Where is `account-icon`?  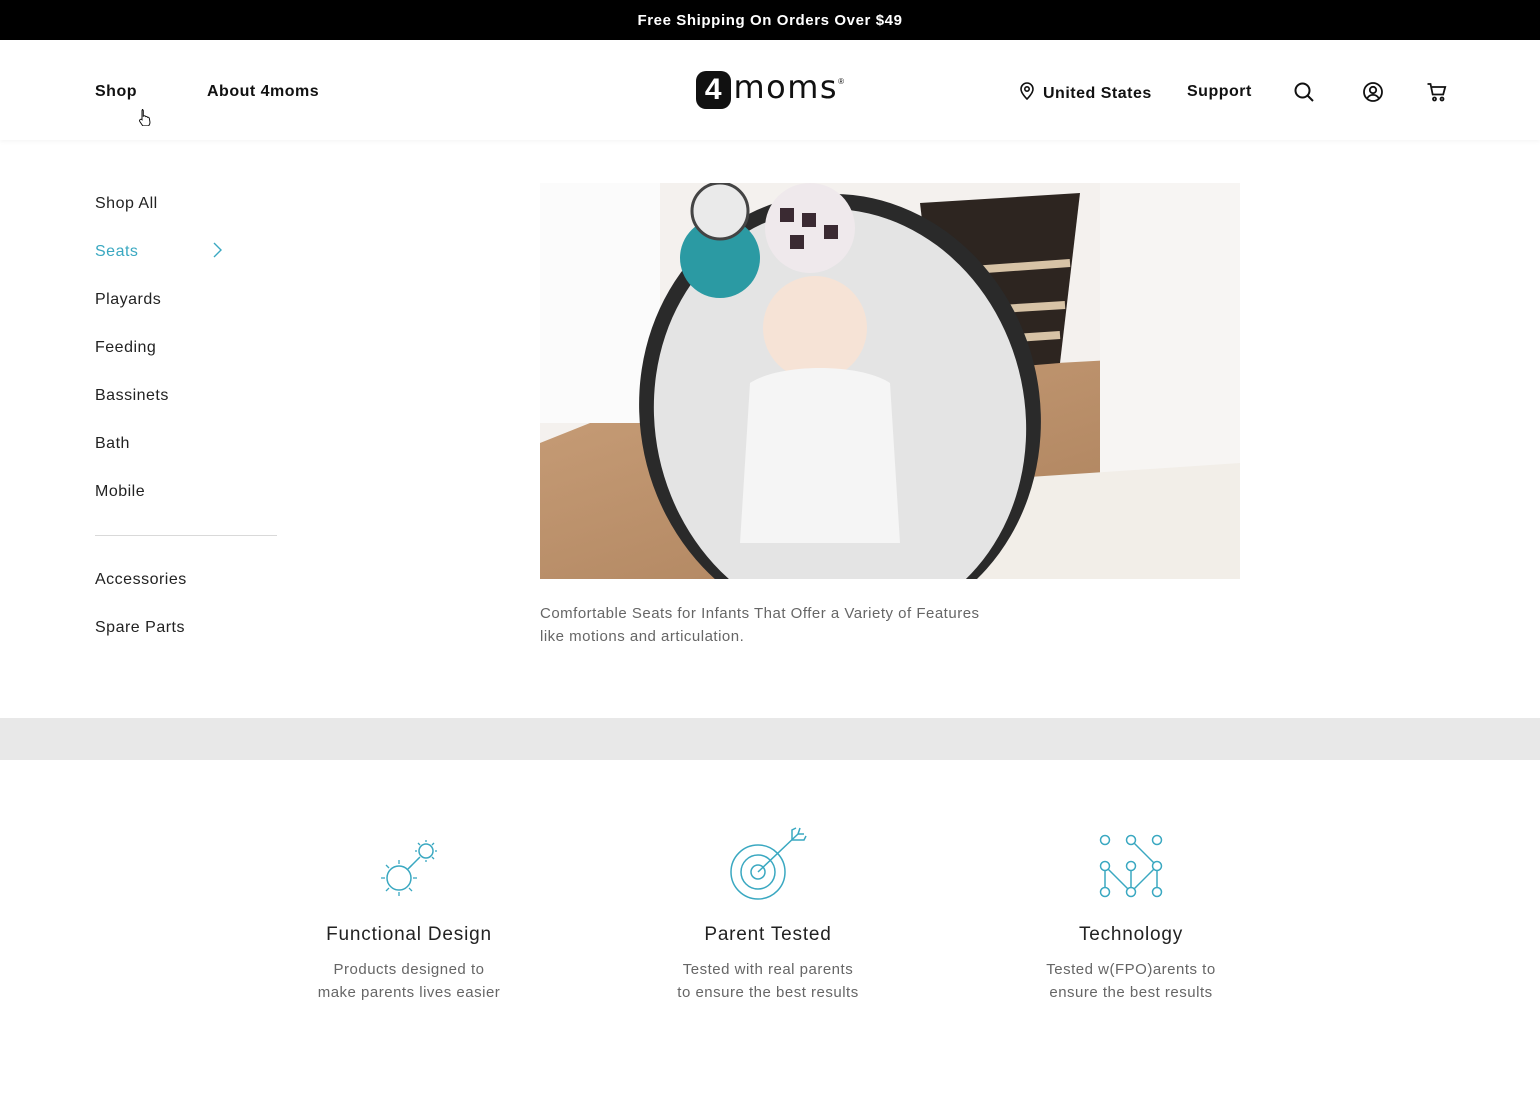 account-icon is located at coordinates (1373, 92).